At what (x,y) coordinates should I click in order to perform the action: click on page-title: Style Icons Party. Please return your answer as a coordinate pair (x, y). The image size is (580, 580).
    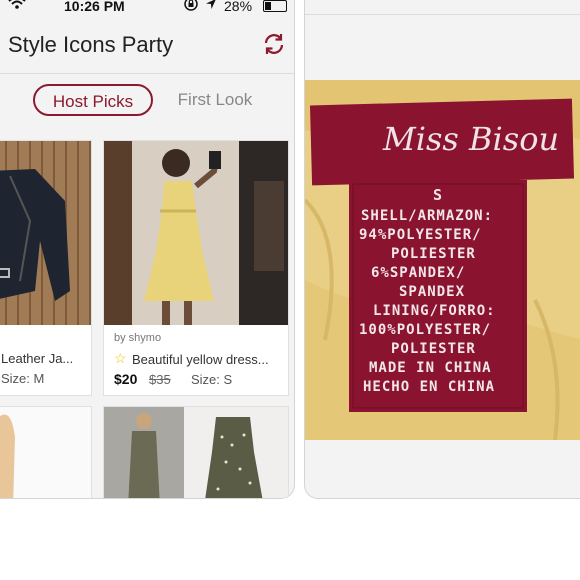
    Looking at the image, I should click on (91, 44).